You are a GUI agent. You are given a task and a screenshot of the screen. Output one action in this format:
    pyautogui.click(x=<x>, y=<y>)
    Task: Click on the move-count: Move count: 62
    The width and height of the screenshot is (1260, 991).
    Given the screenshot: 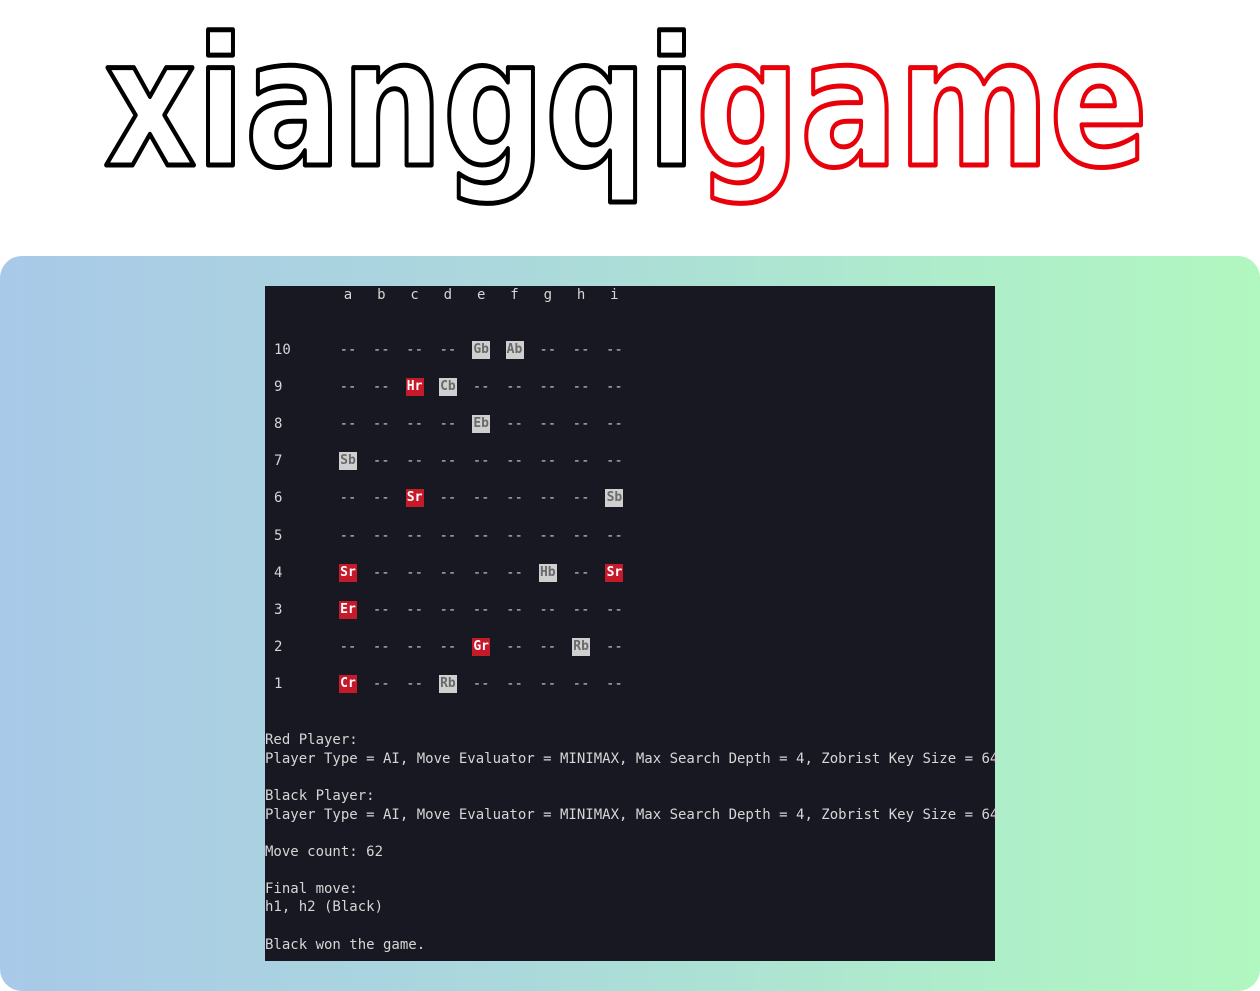 What is the action you would take?
    pyautogui.click(x=324, y=852)
    